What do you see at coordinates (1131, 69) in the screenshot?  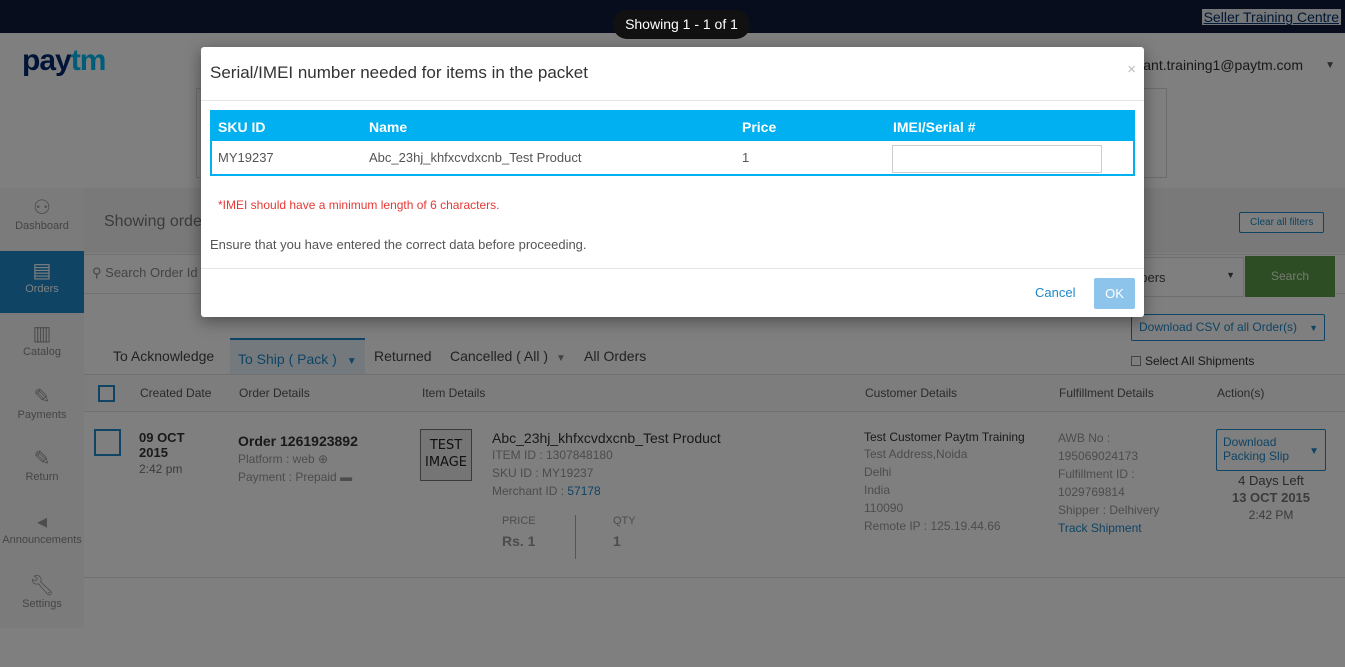 I see `close-icon: ×` at bounding box center [1131, 69].